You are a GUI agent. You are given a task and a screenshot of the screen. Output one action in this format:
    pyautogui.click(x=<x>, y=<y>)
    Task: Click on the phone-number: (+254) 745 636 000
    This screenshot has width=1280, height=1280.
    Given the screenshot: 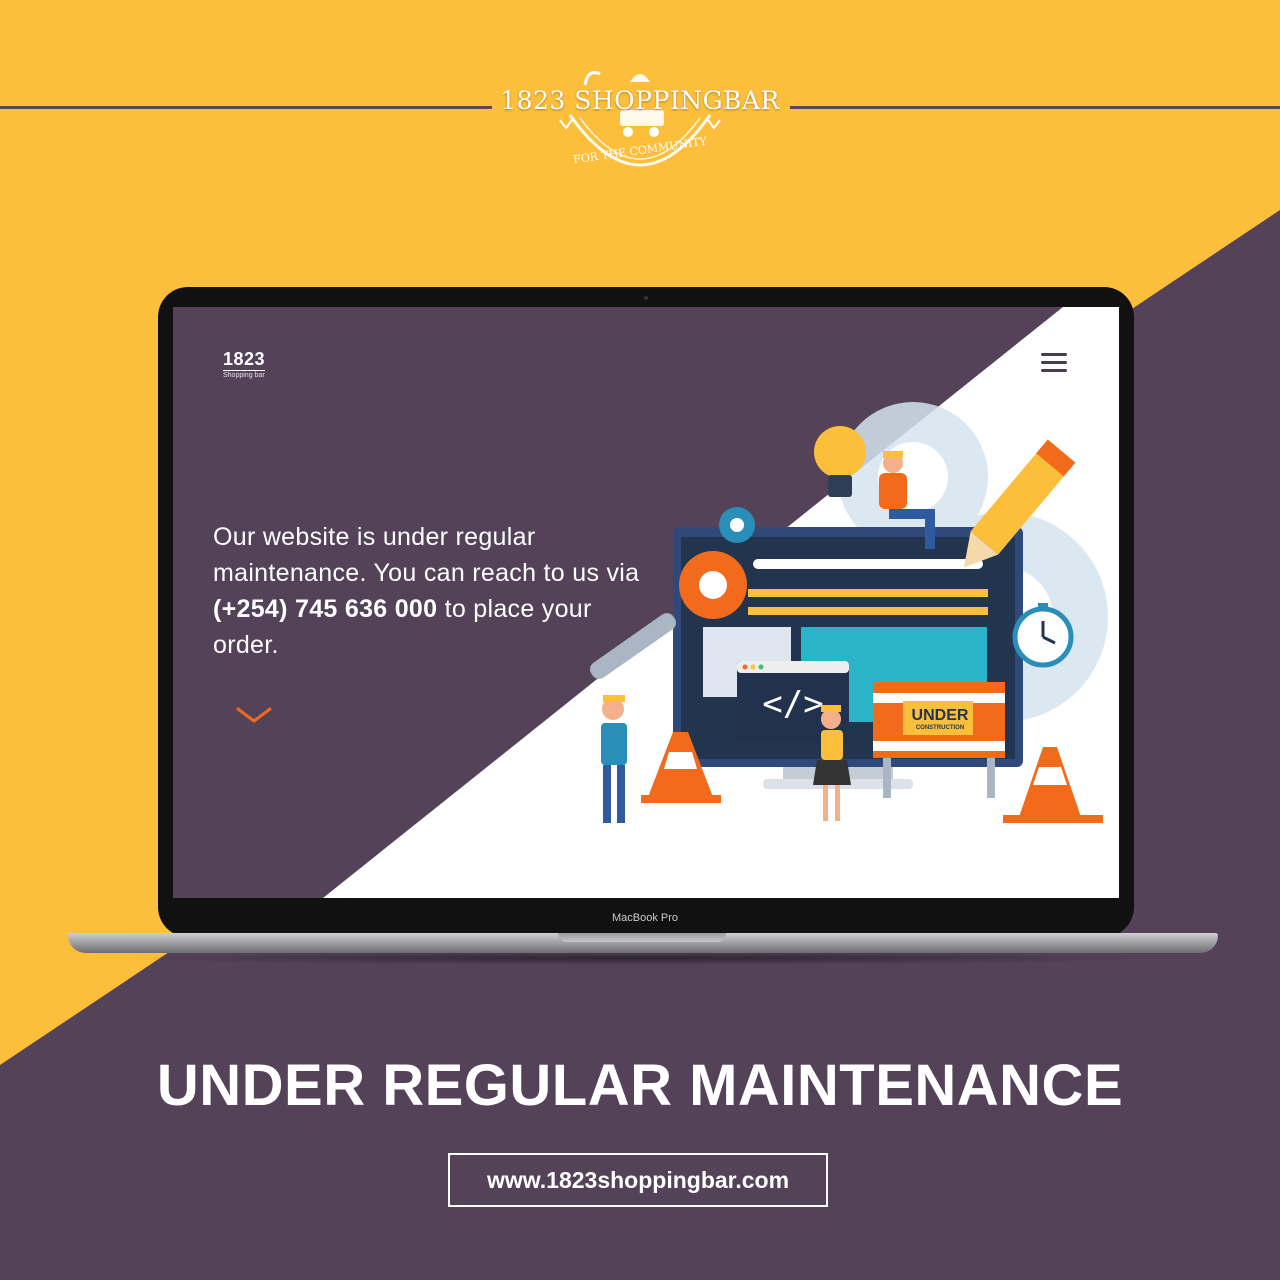 What is the action you would take?
    pyautogui.click(x=325, y=609)
    